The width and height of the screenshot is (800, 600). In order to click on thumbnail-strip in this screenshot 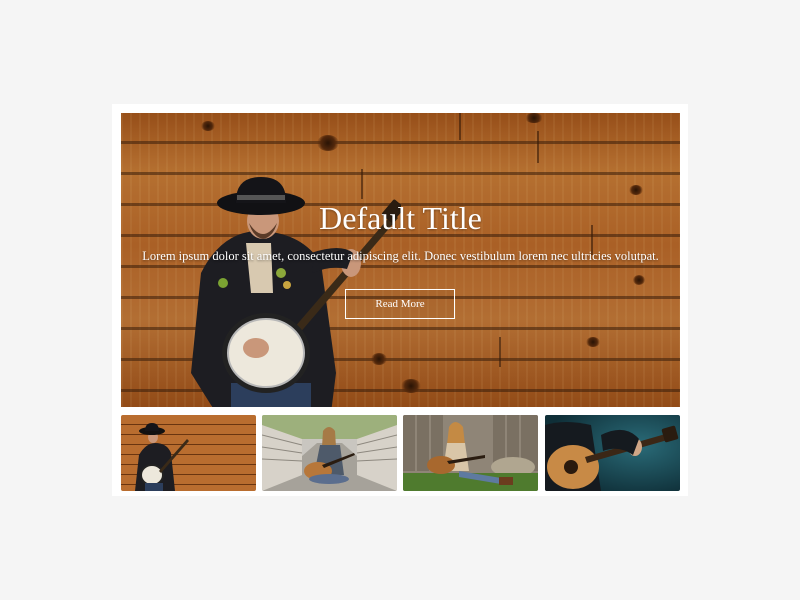, I will do `click(400, 453)`.